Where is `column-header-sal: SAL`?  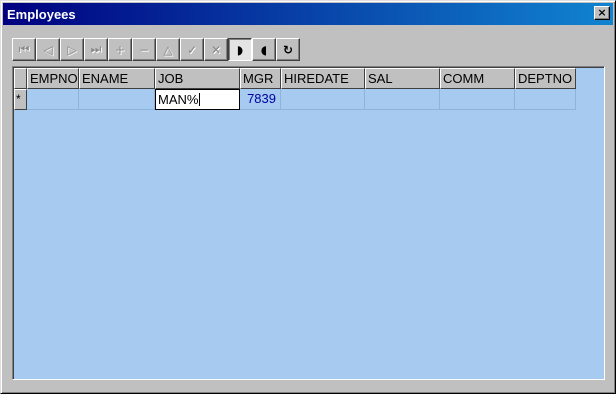 column-header-sal: SAL is located at coordinates (402, 78).